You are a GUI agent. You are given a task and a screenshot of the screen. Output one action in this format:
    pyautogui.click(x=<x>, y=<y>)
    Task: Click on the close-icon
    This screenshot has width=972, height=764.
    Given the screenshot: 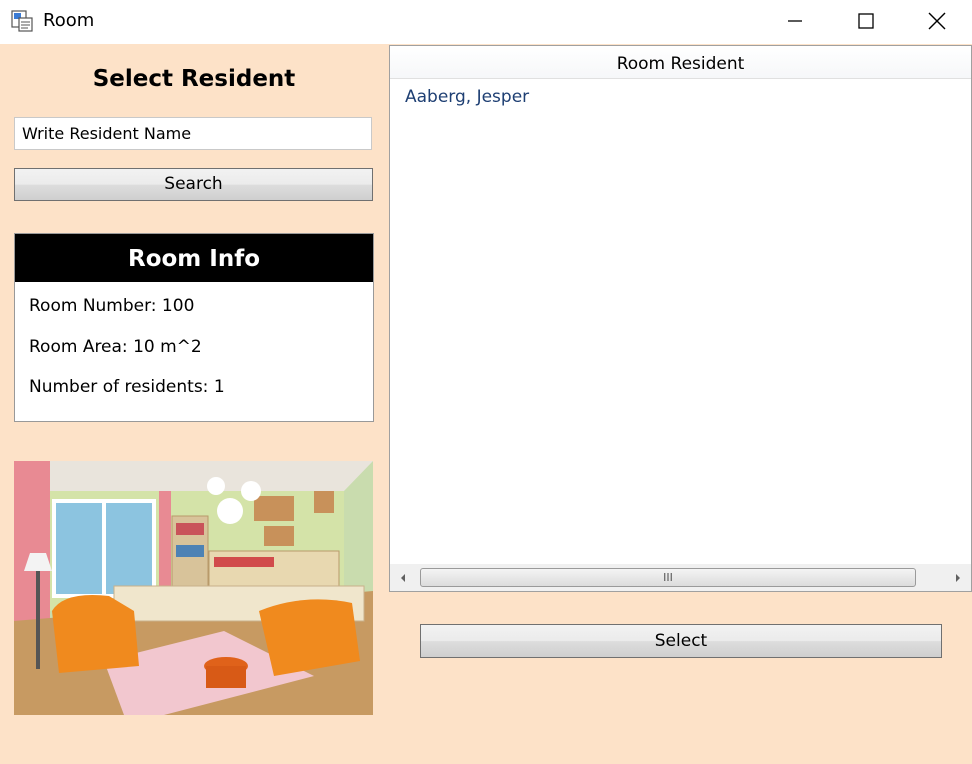 What is the action you would take?
    pyautogui.click(x=937, y=21)
    